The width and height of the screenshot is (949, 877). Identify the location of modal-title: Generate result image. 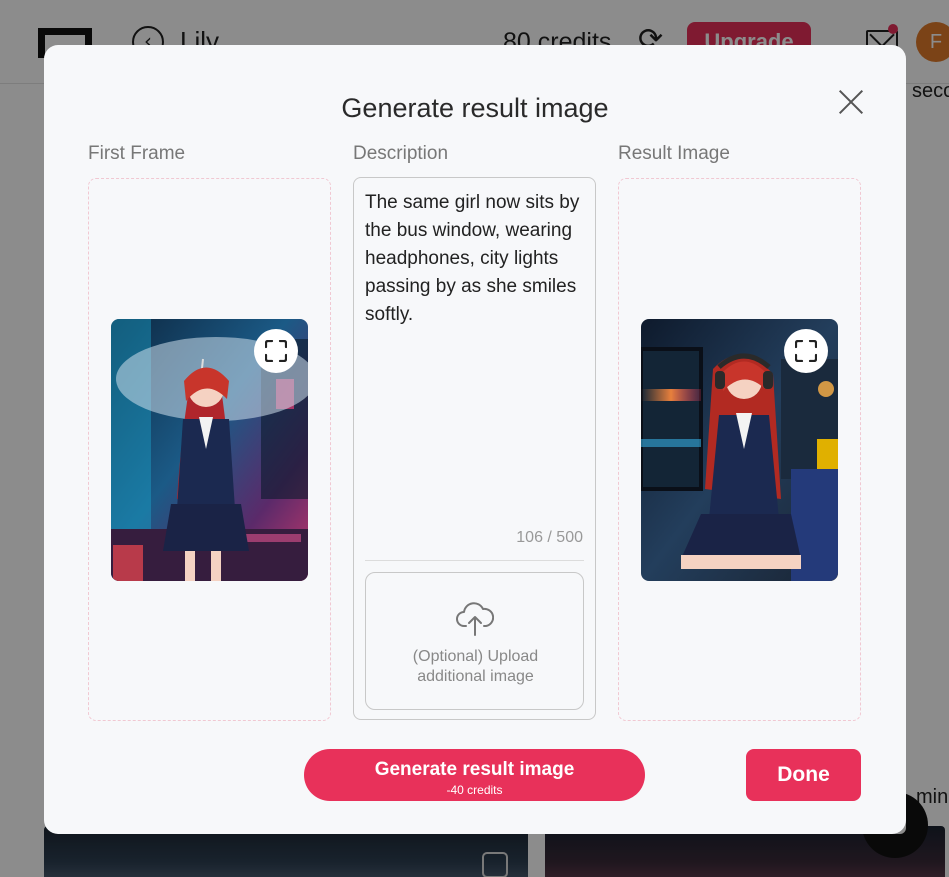
(475, 108).